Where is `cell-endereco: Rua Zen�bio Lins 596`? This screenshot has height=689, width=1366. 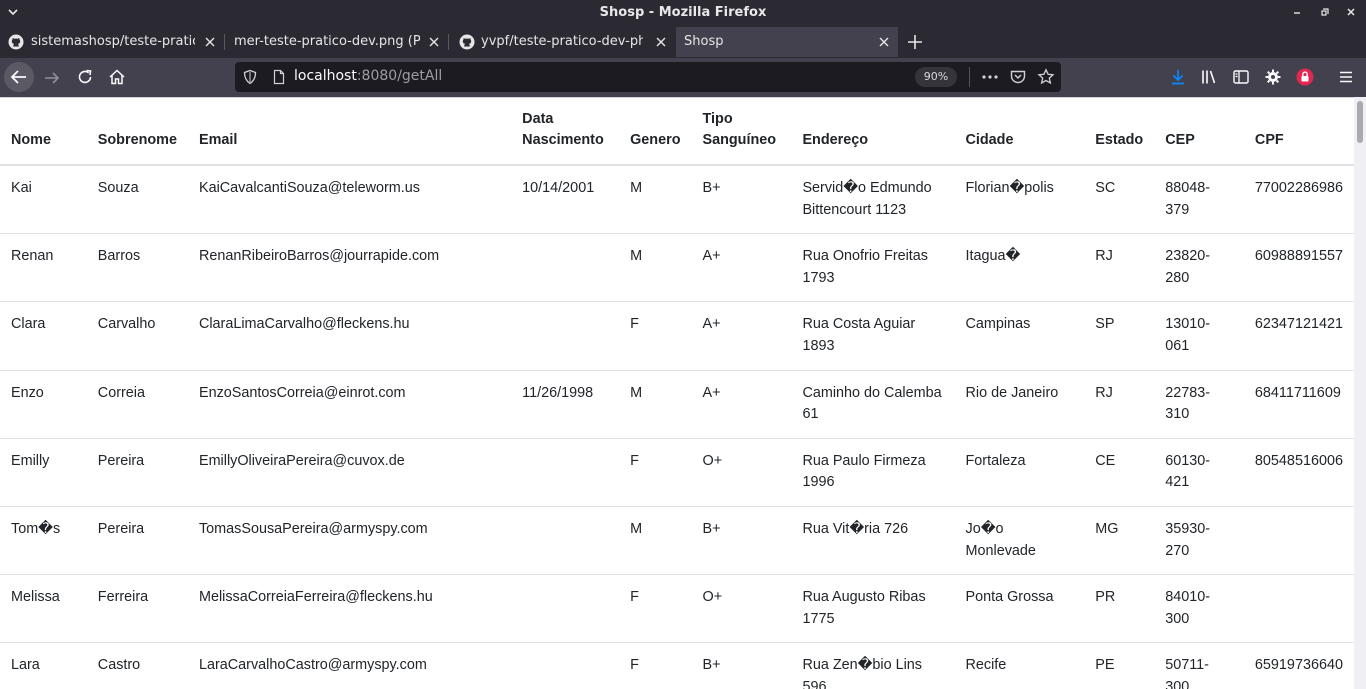
cell-endereco: Rua Zen�bio Lins 596 is located at coordinates (873, 665).